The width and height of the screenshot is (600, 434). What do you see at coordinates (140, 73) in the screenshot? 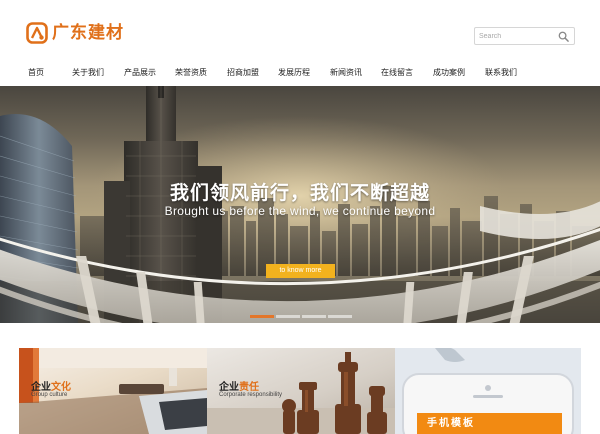
I see `nav-item-products: 产品展示` at bounding box center [140, 73].